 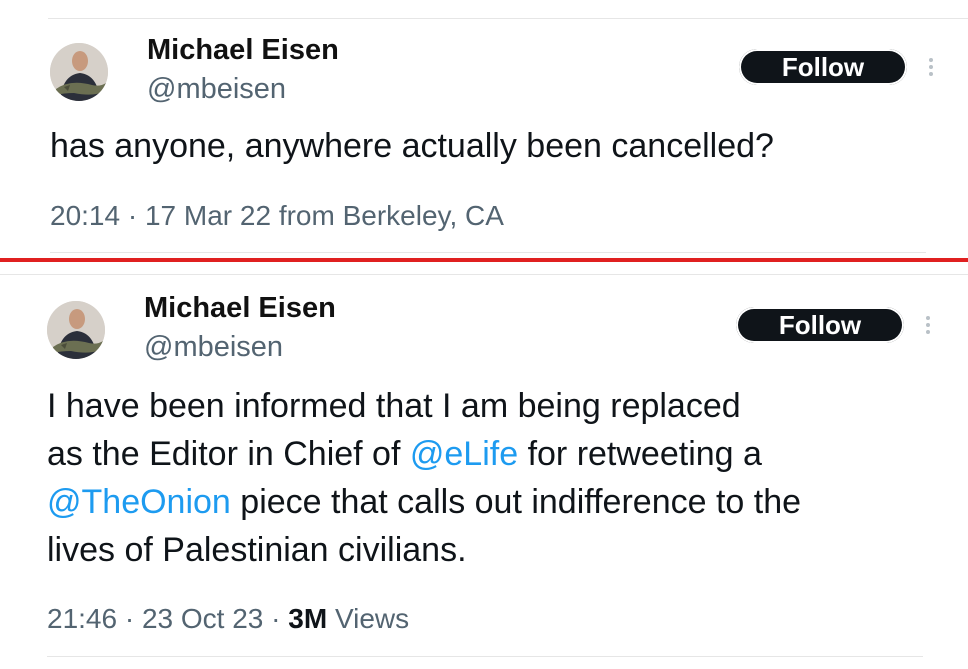 I want to click on text-segment: for retweeting a, so click(x=640, y=454).